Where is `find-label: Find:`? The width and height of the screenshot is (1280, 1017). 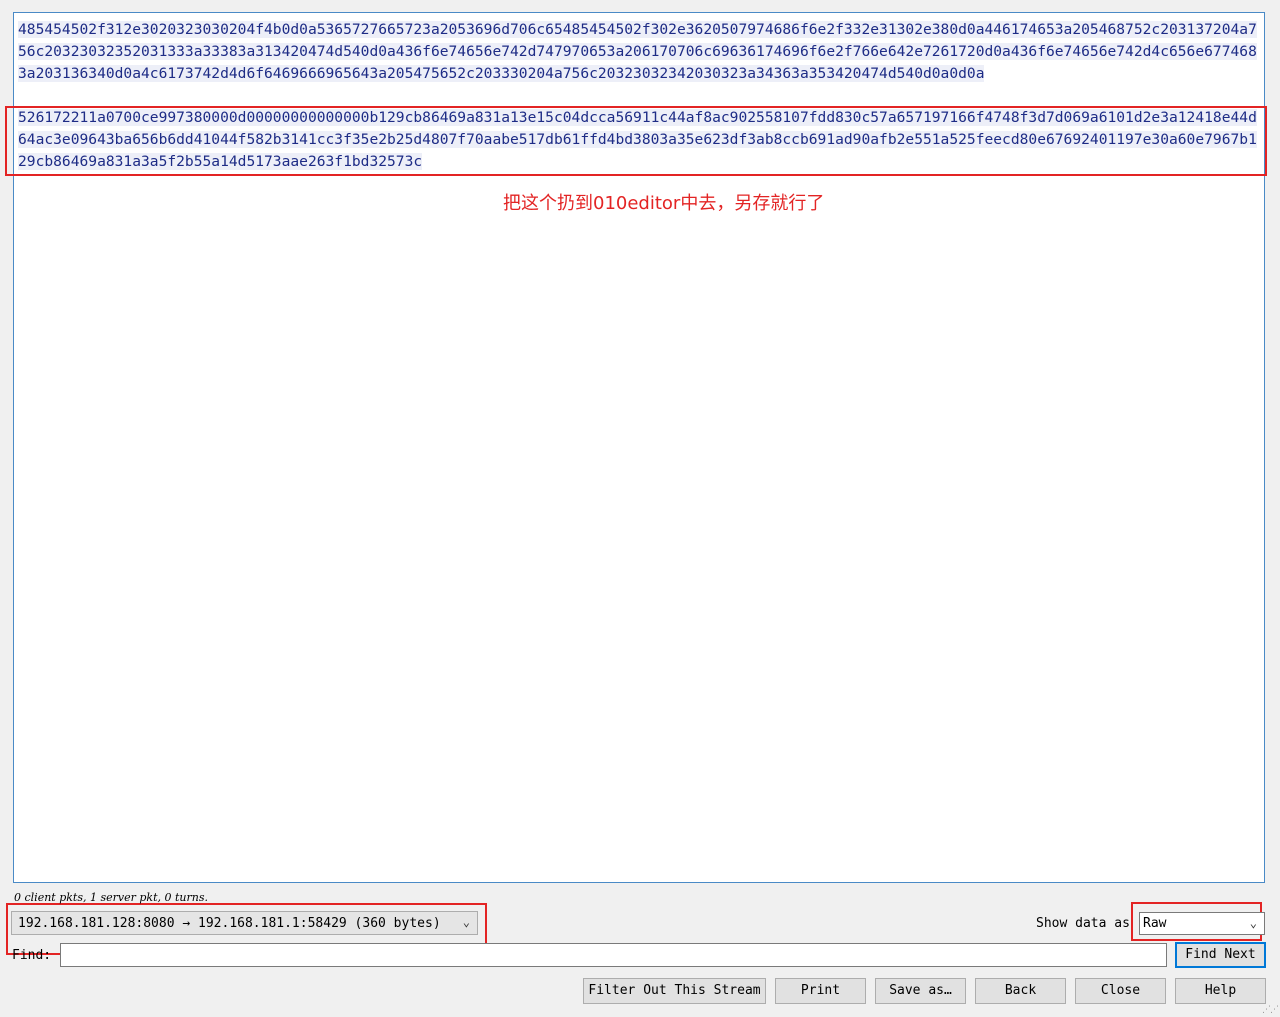
find-label: Find: is located at coordinates (32, 955).